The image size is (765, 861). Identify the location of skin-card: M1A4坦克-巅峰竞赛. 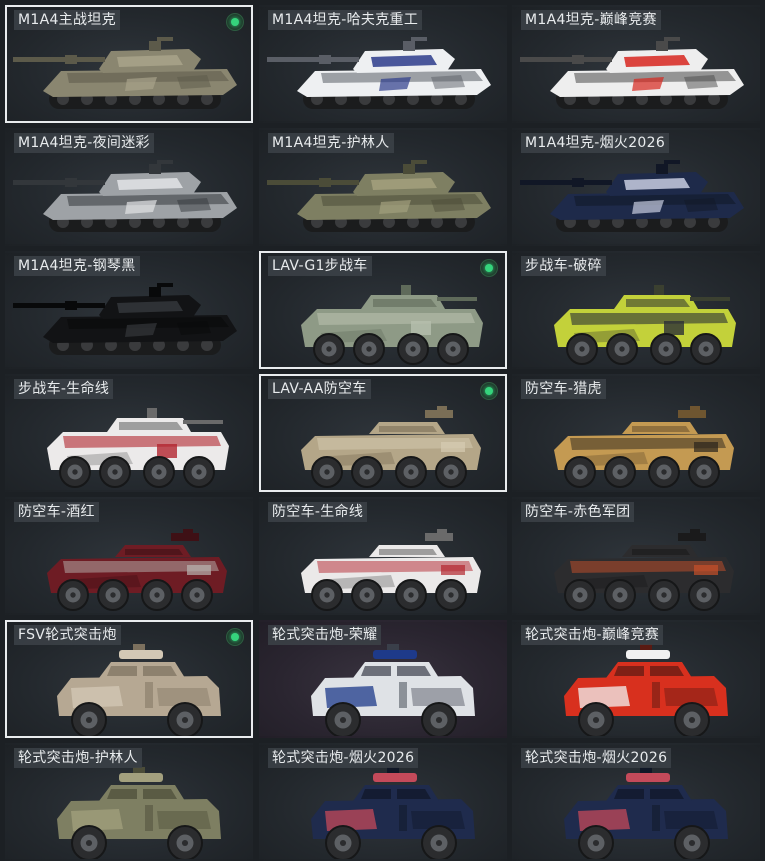
(636, 64).